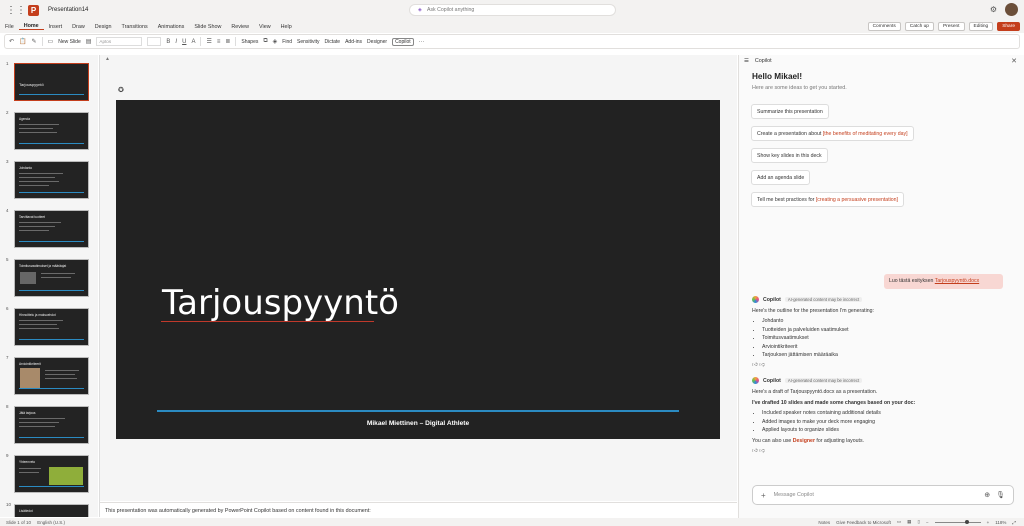 The image size is (1024, 526). Describe the element at coordinates (981, 26) in the screenshot. I see `editing-mode-button: Editing` at that location.